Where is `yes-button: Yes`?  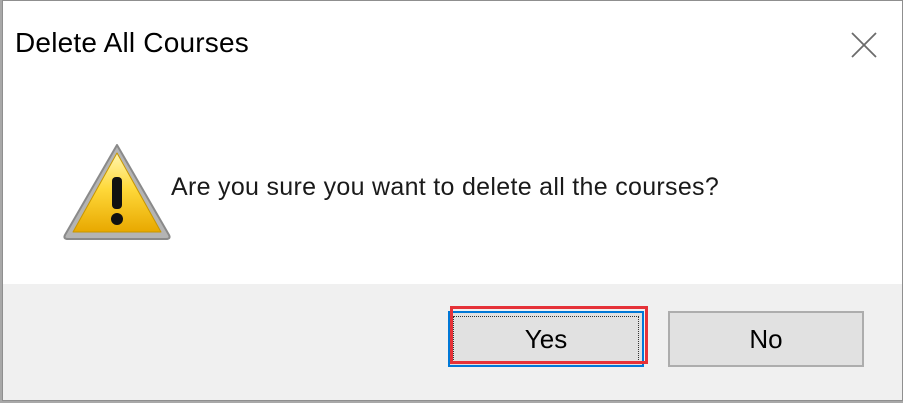 yes-button: Yes is located at coordinates (546, 339).